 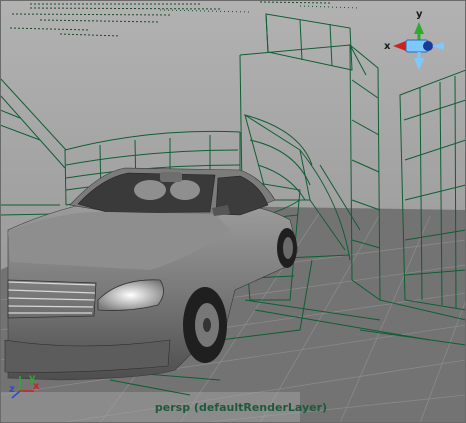 I want to click on ground-highlight-strip, so click(x=150, y=407).